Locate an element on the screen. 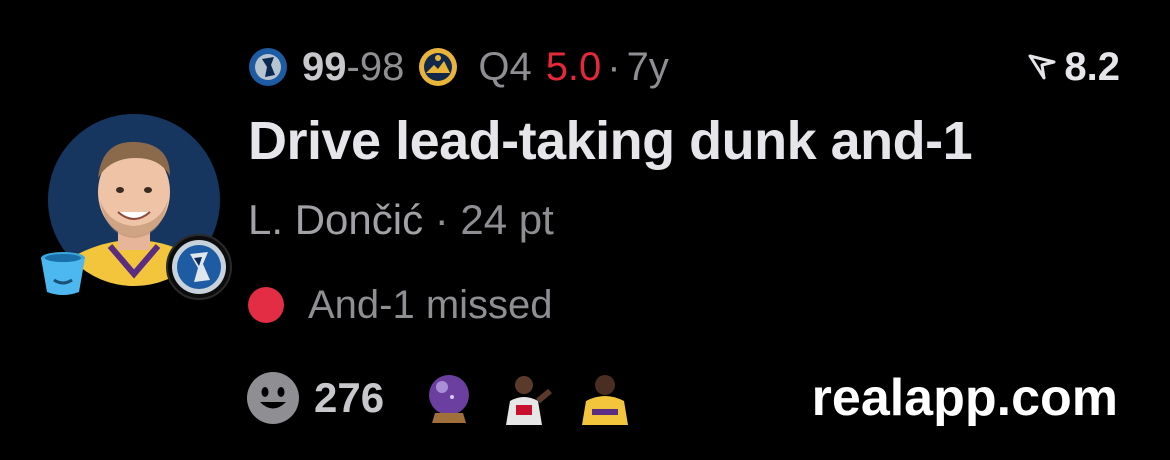 The width and height of the screenshot is (1170, 460). nuggets-logo-icon is located at coordinates (438, 67).